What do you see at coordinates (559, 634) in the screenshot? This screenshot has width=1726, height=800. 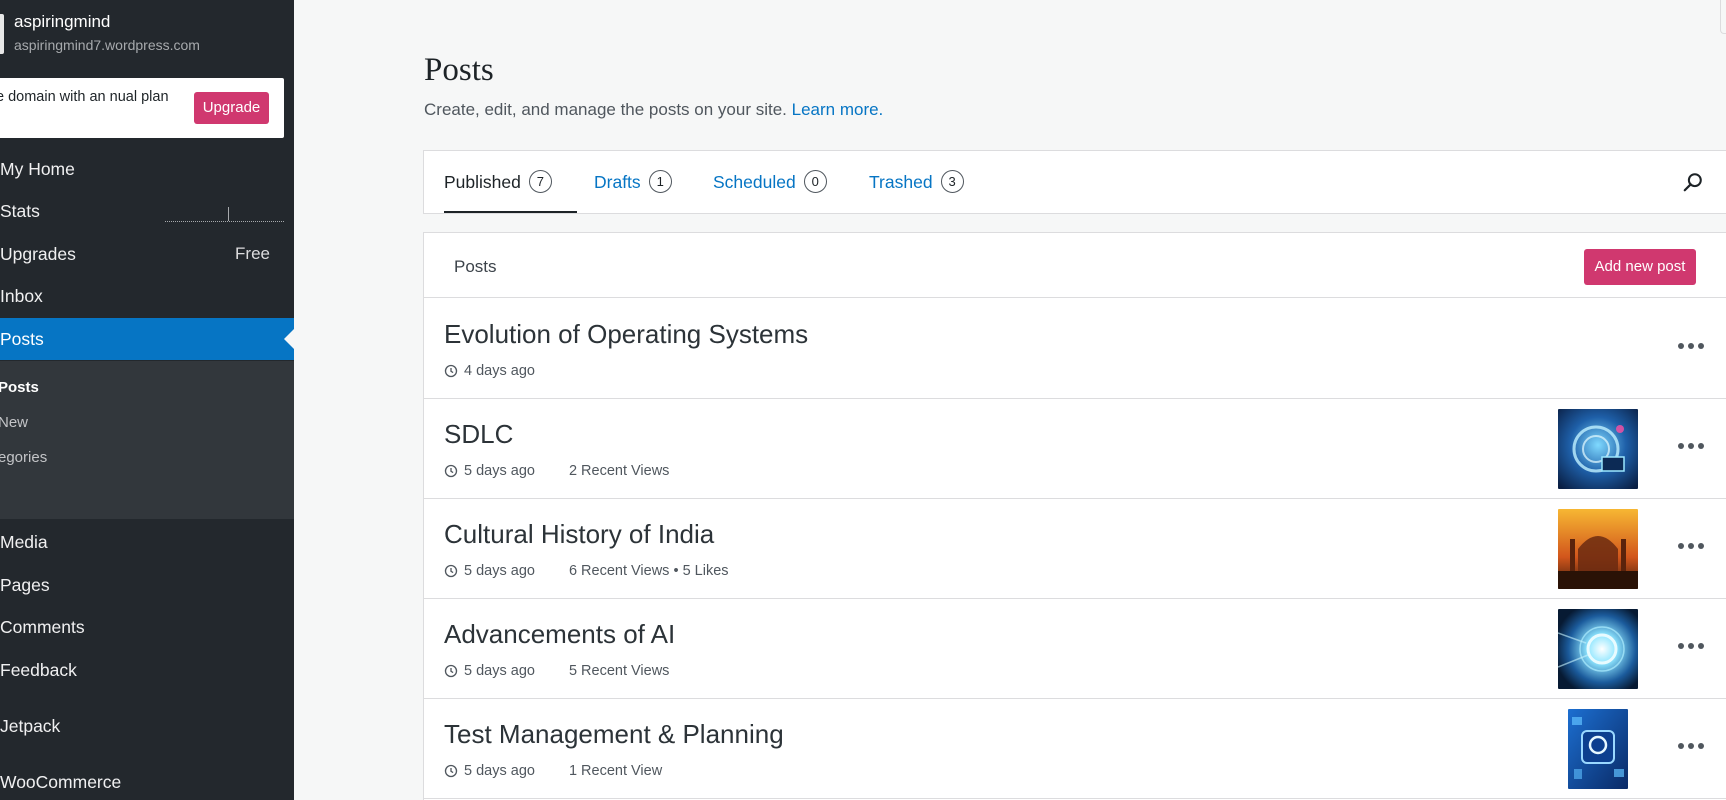 I see `post-title: Advancements of AI` at bounding box center [559, 634].